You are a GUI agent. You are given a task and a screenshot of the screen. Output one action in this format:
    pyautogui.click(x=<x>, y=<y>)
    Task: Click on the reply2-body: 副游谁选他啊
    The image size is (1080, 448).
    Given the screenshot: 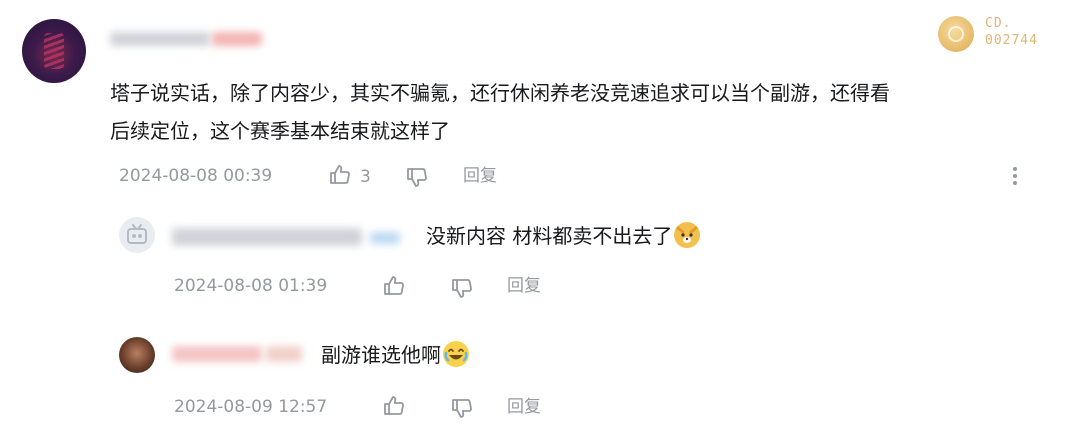 What is the action you would take?
    pyautogui.click(x=395, y=355)
    